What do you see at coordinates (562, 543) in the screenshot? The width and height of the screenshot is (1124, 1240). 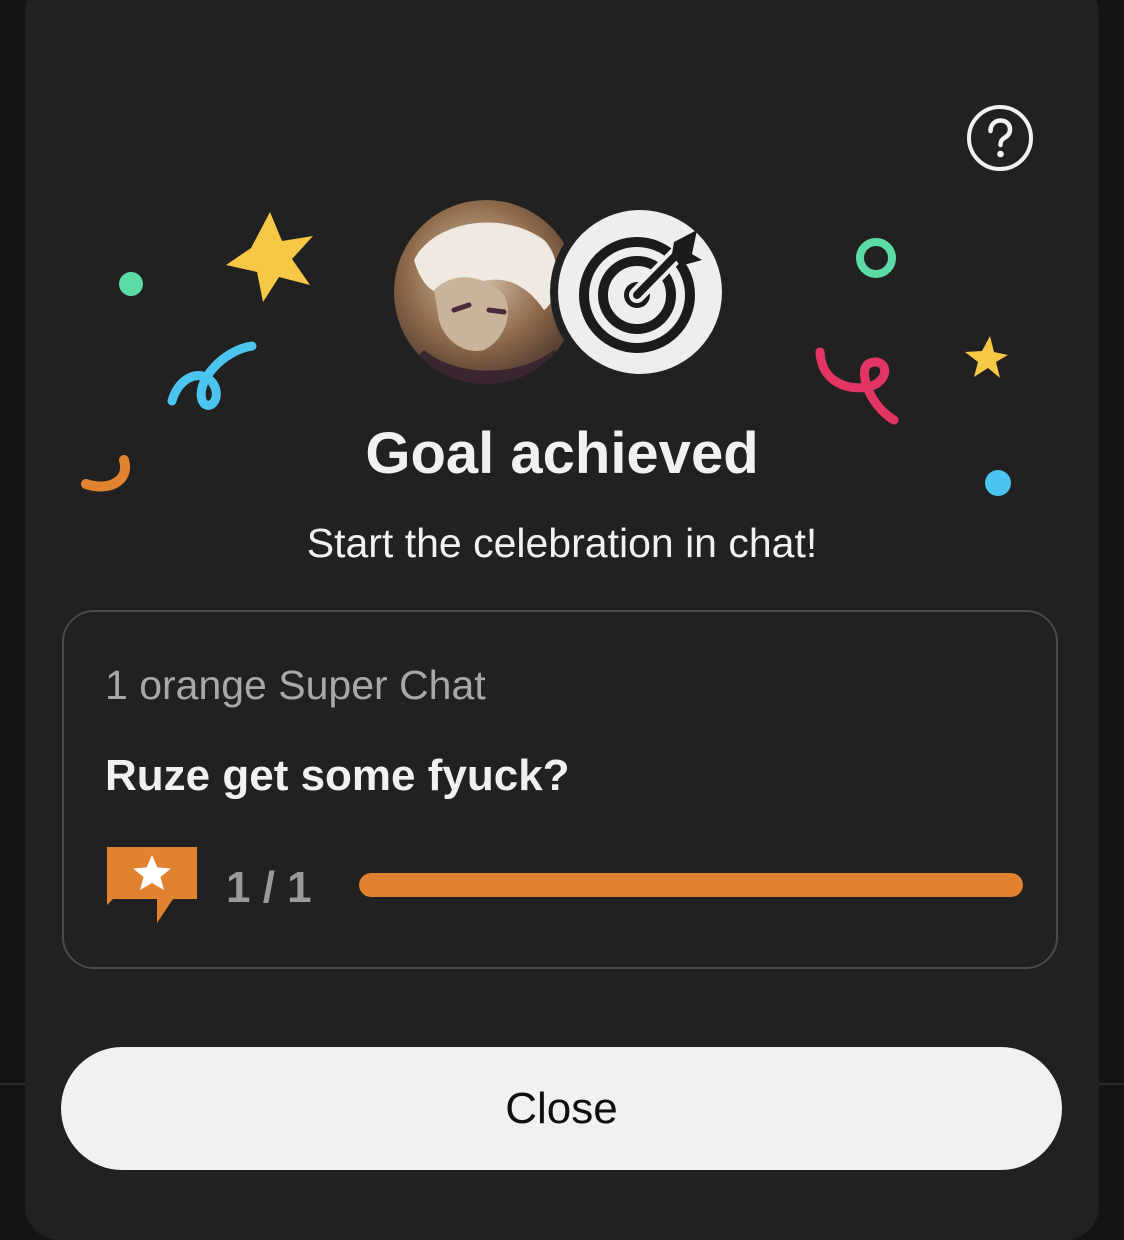 I see `dialog-subtitle: Start the celebration in chat!` at bounding box center [562, 543].